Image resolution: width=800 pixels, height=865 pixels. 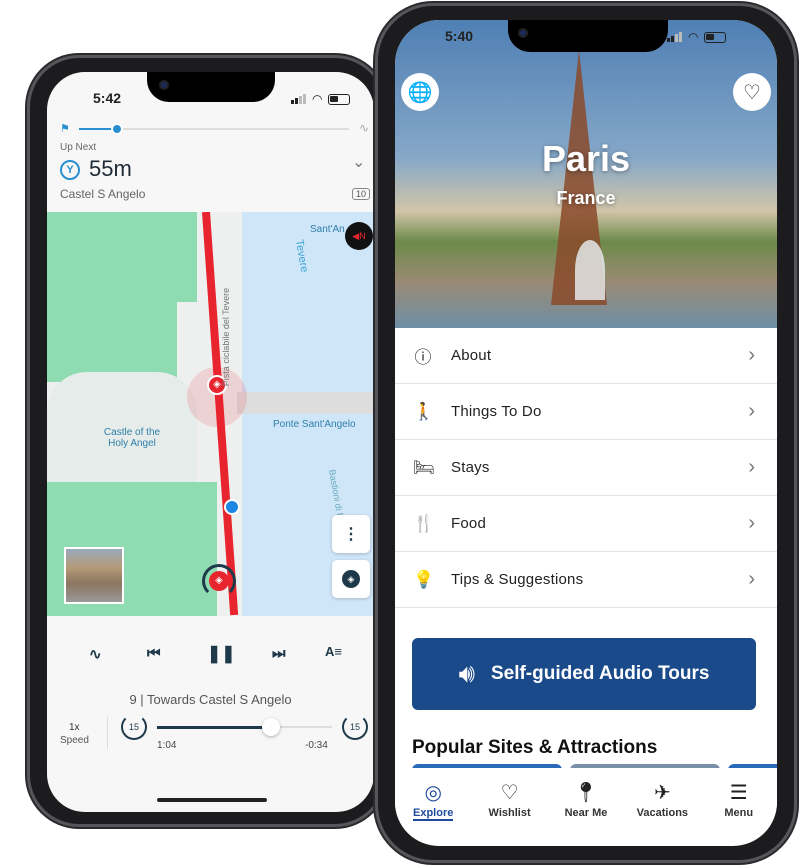 What do you see at coordinates (74, 740) in the screenshot?
I see `speed-label: Speed` at bounding box center [74, 740].